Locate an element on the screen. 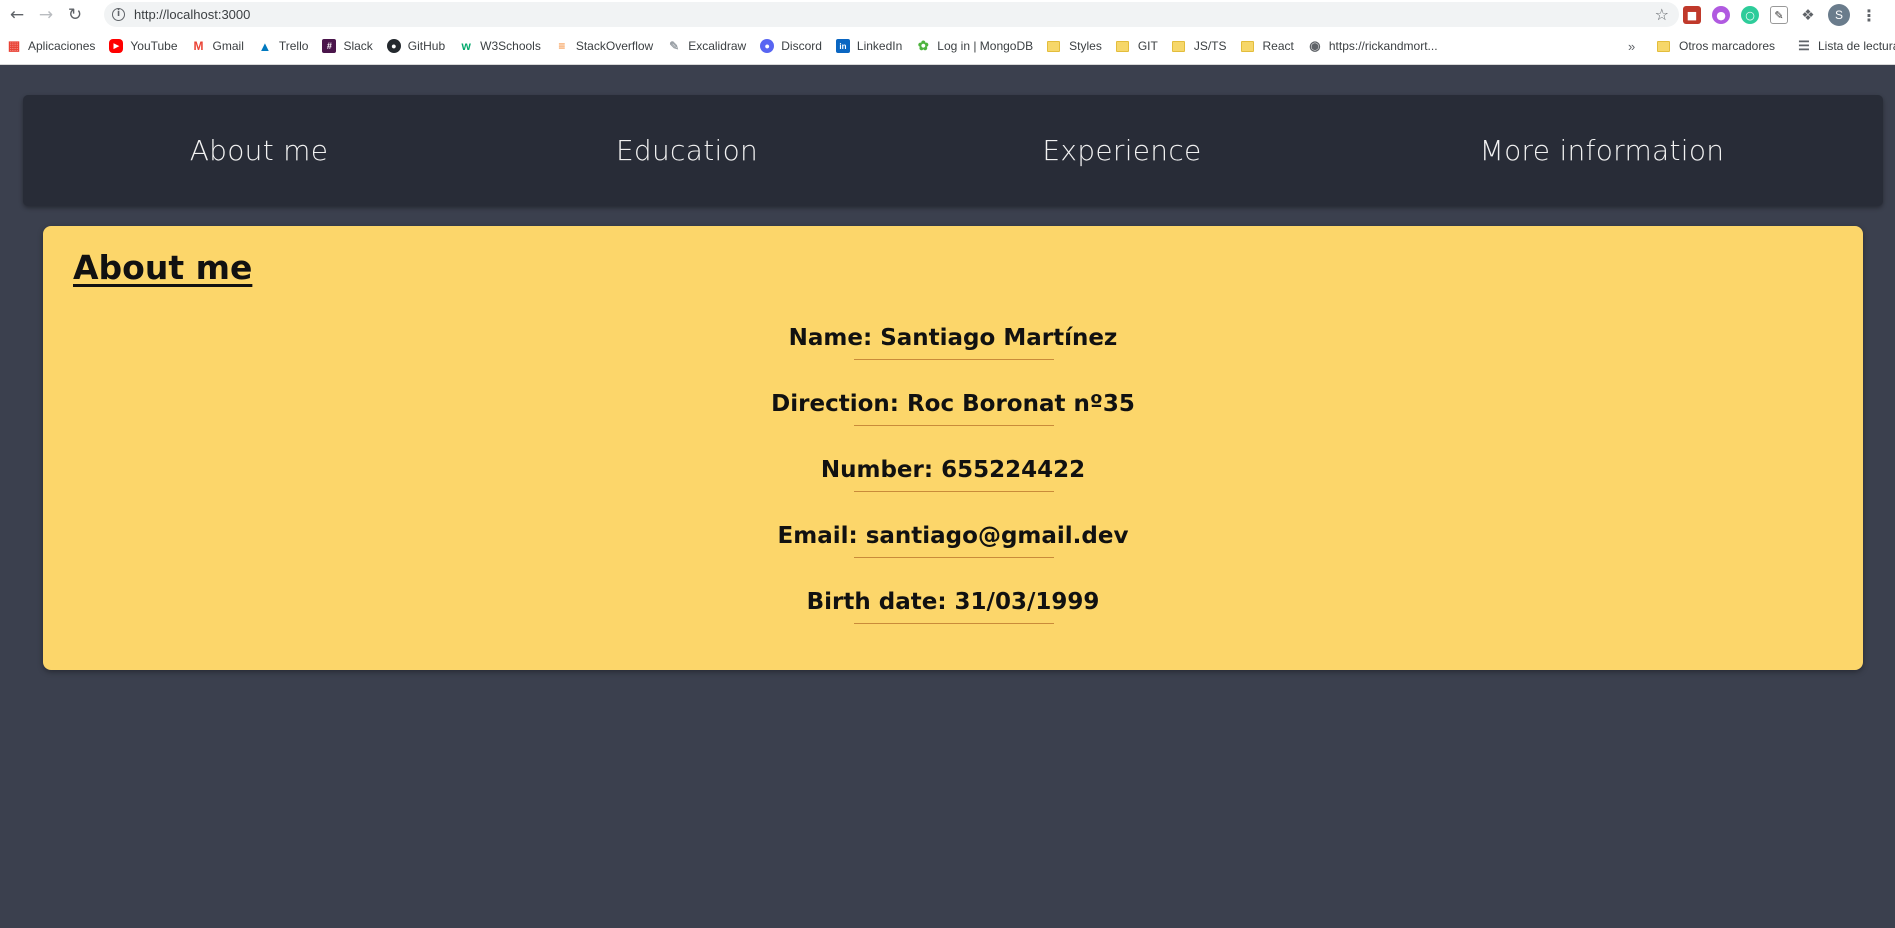  bookmark-label: StackOverflow is located at coordinates (614, 46).